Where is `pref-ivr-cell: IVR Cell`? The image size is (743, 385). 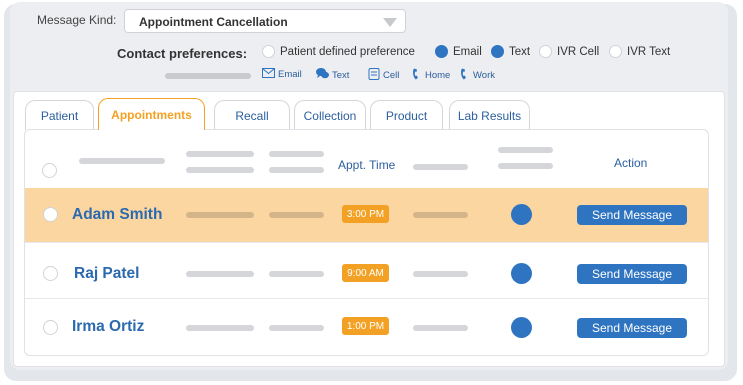 pref-ivr-cell: IVR Cell is located at coordinates (569, 51).